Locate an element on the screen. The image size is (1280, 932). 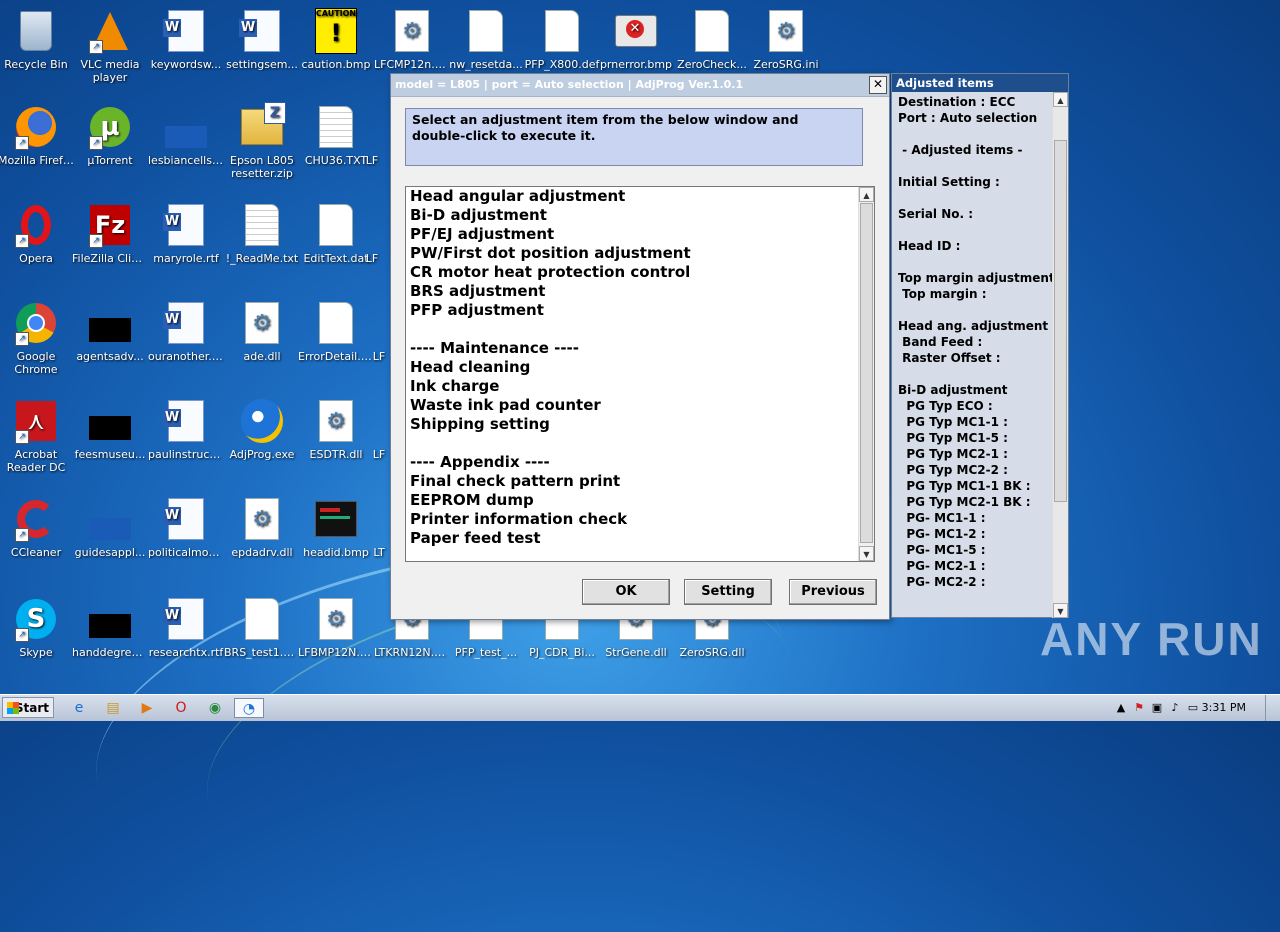
list-item: Paper feed test is located at coordinates (550, 538).